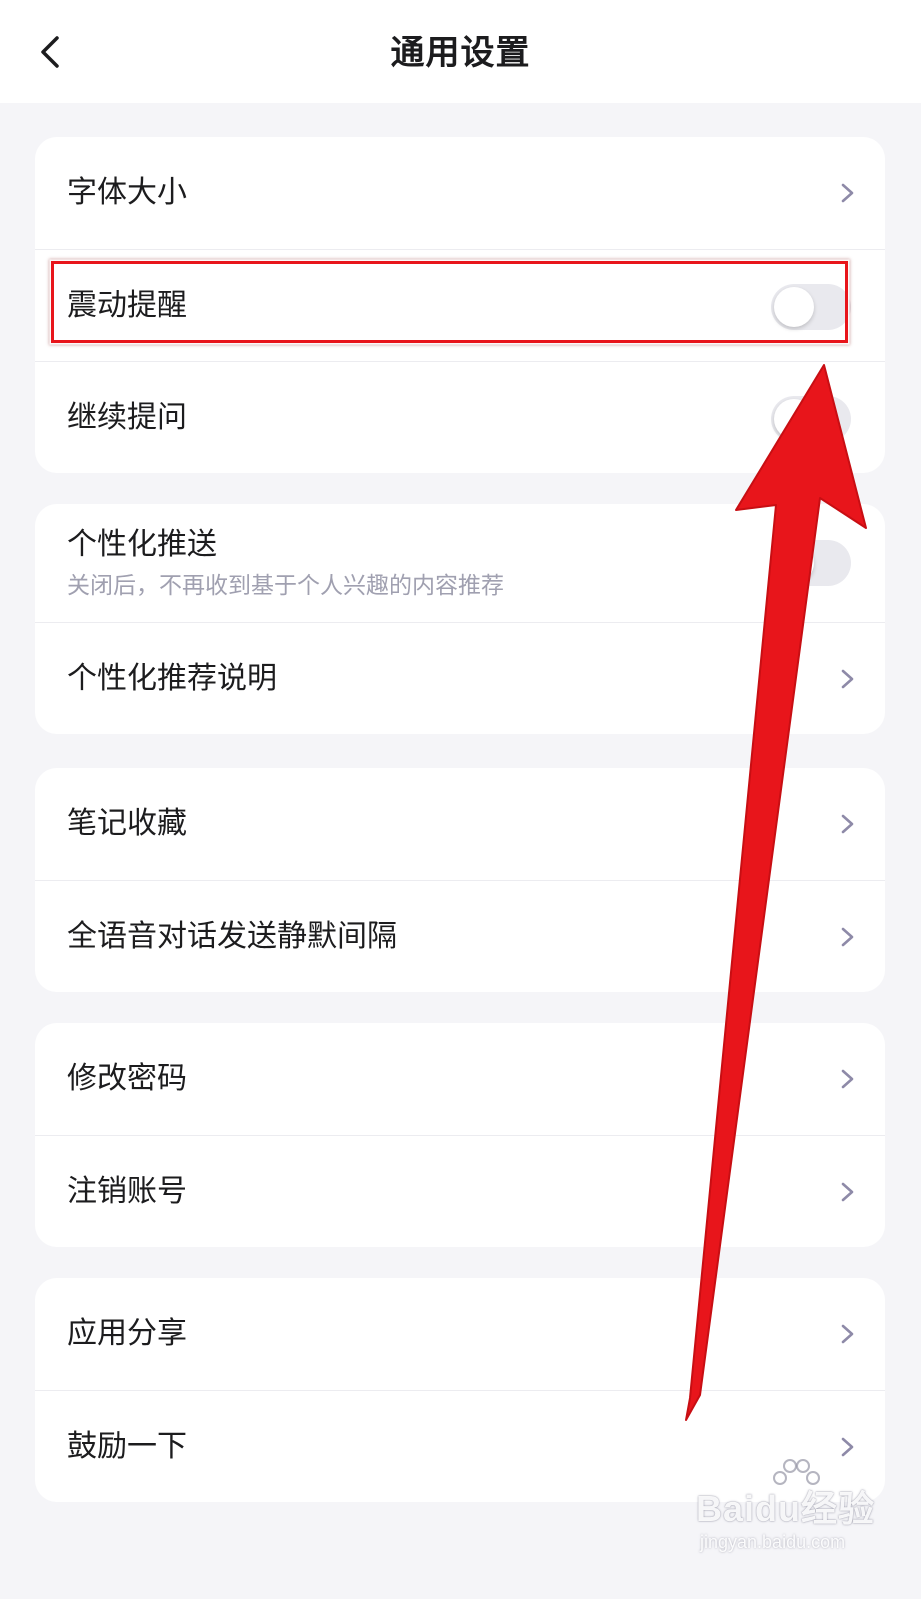 Image resolution: width=921 pixels, height=1599 pixels. Describe the element at coordinates (460, 193) in the screenshot. I see `setting-row-font-size: 字体大小` at that location.